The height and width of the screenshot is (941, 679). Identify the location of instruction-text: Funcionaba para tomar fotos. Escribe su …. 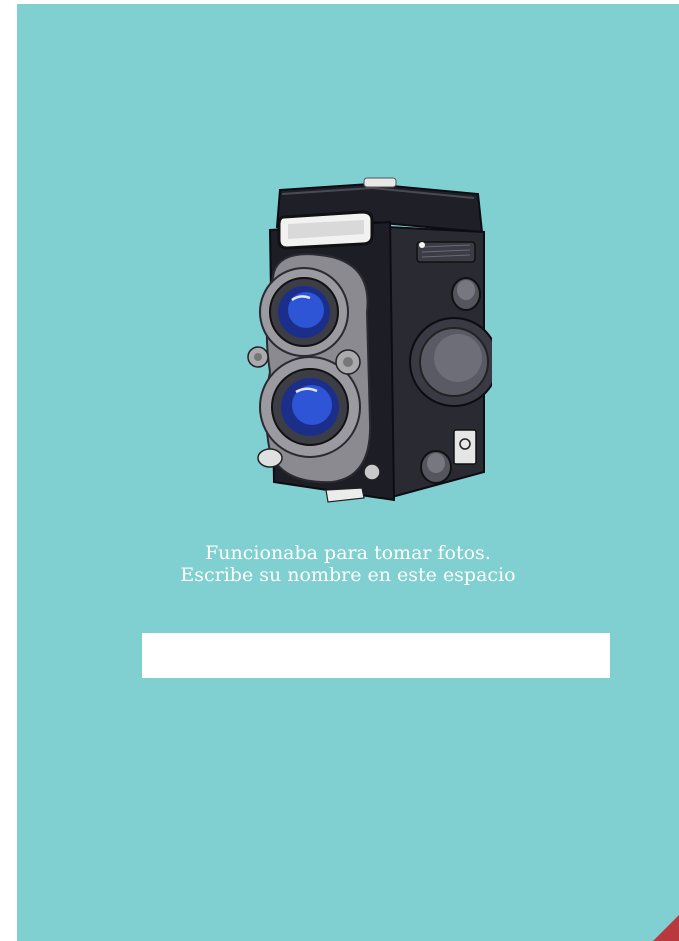
(348, 564).